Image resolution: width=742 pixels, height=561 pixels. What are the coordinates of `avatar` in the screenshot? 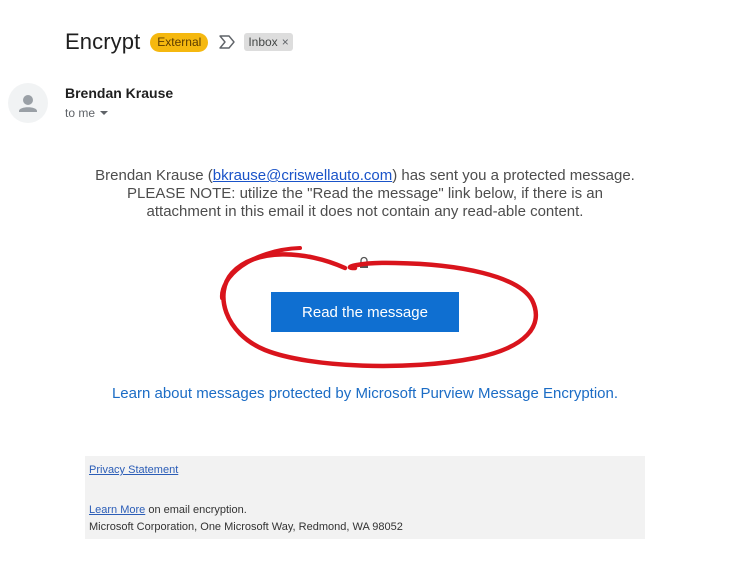 It's located at (28, 103).